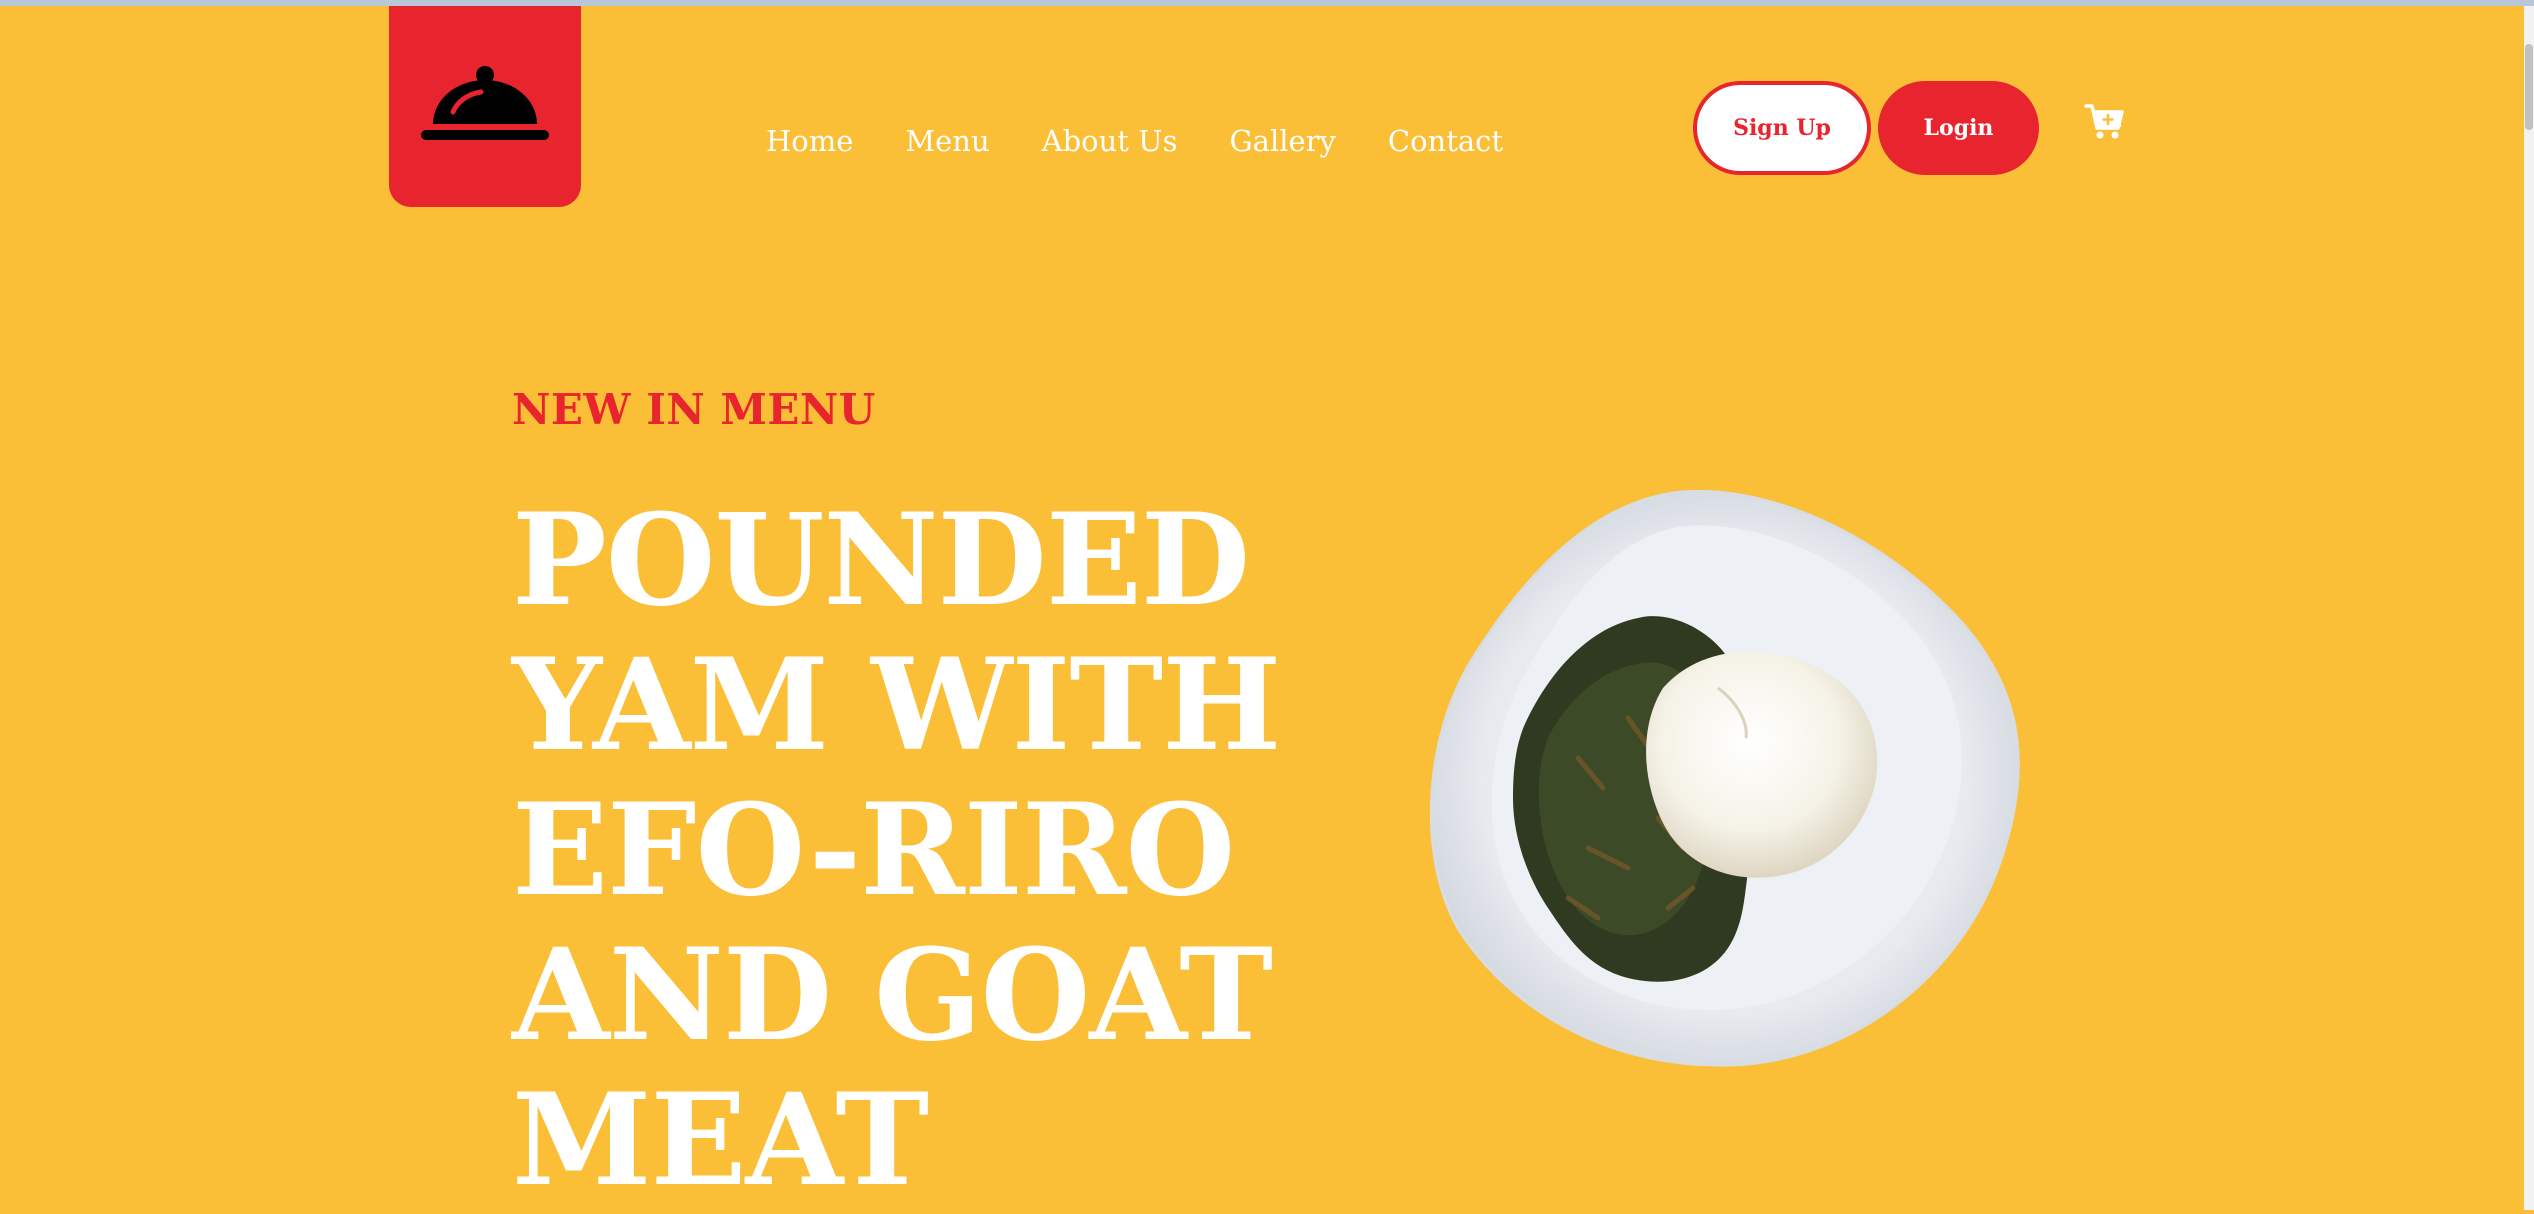 This screenshot has width=2534, height=1214. What do you see at coordinates (2529, 87) in the screenshot?
I see `scrollbar-thumb` at bounding box center [2529, 87].